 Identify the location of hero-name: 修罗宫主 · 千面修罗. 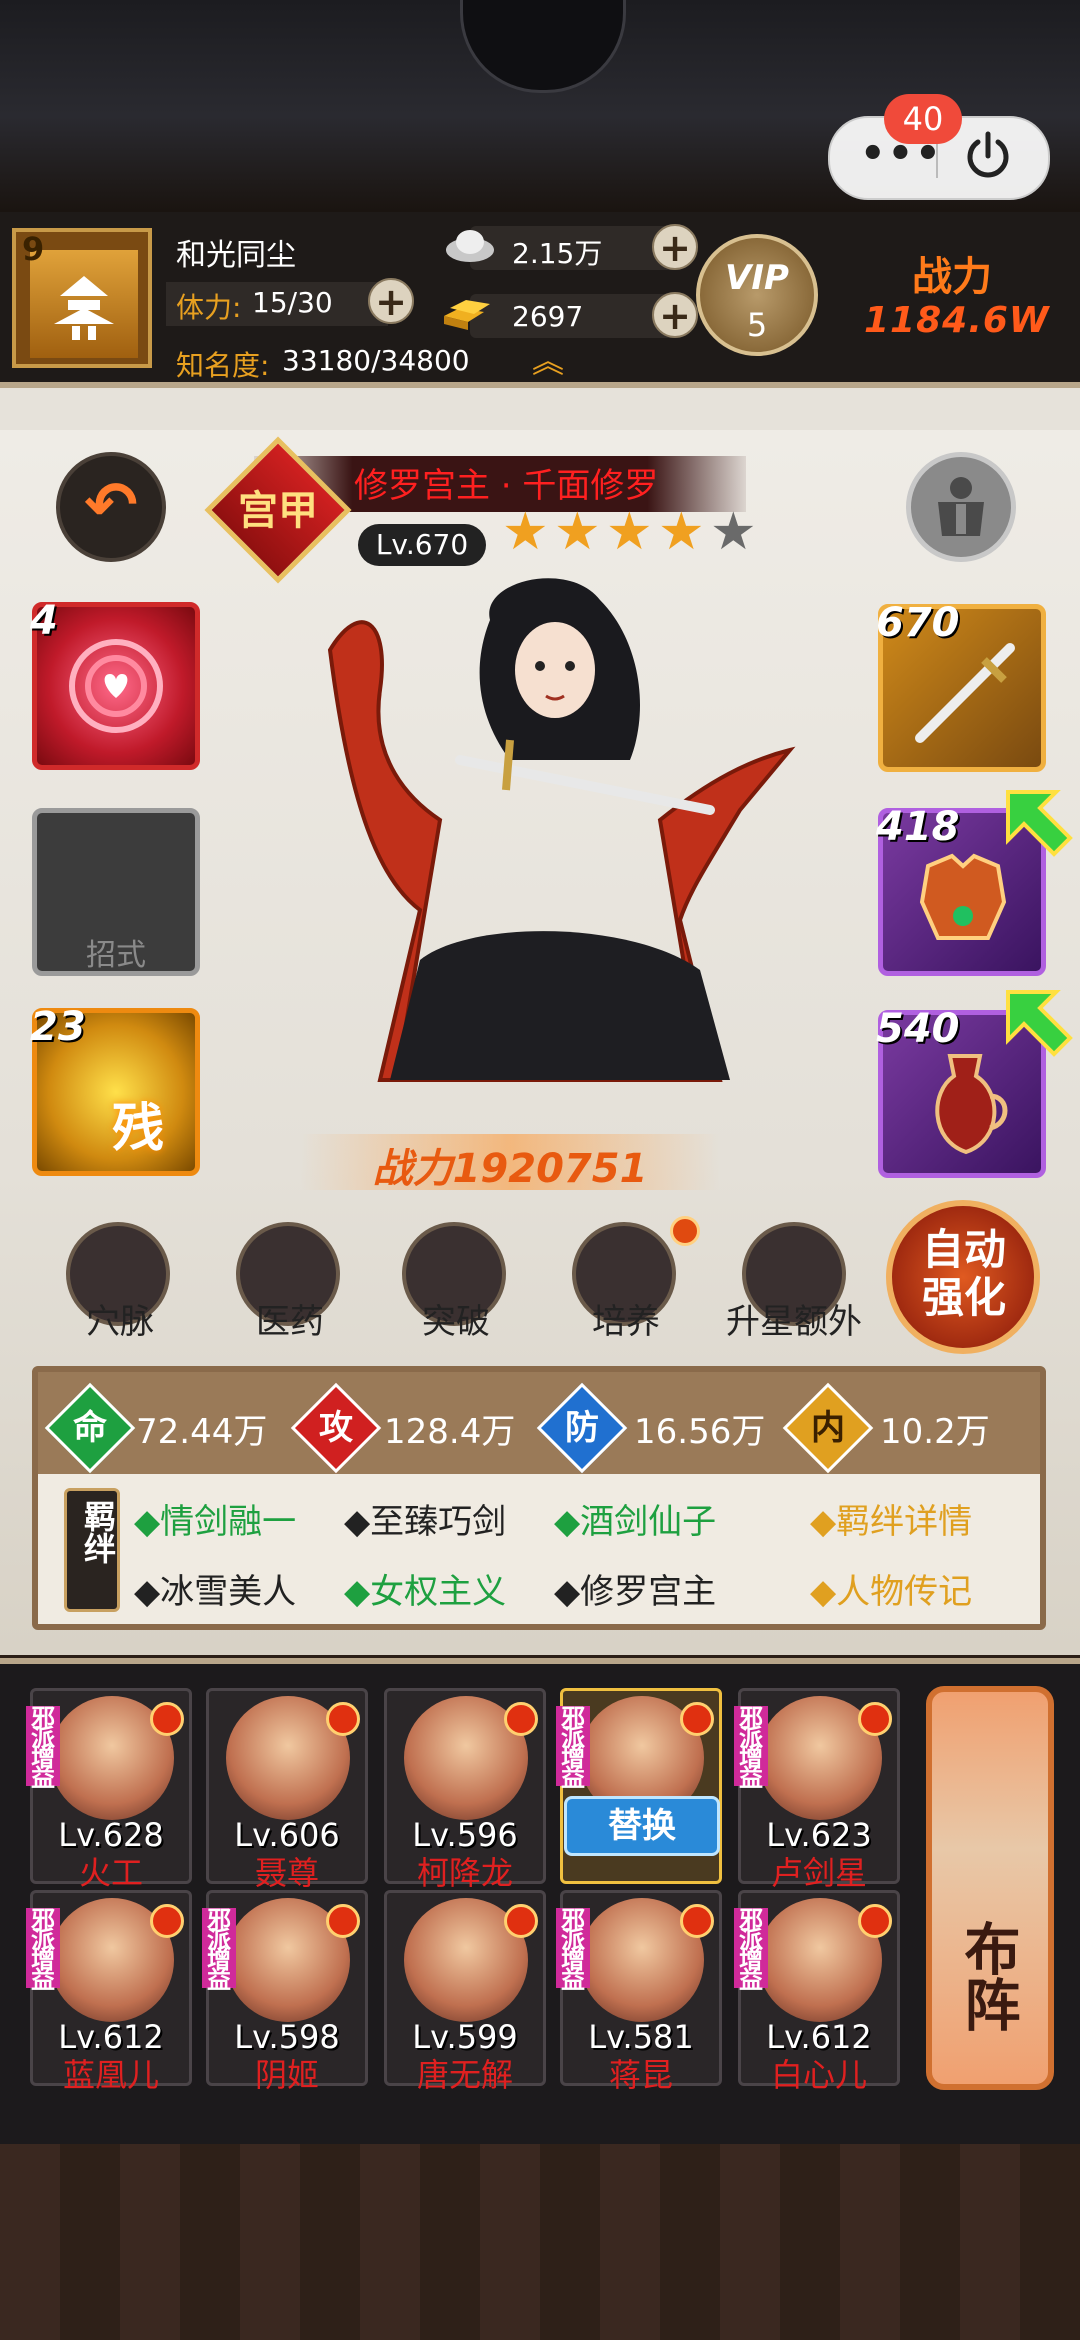
(506, 486).